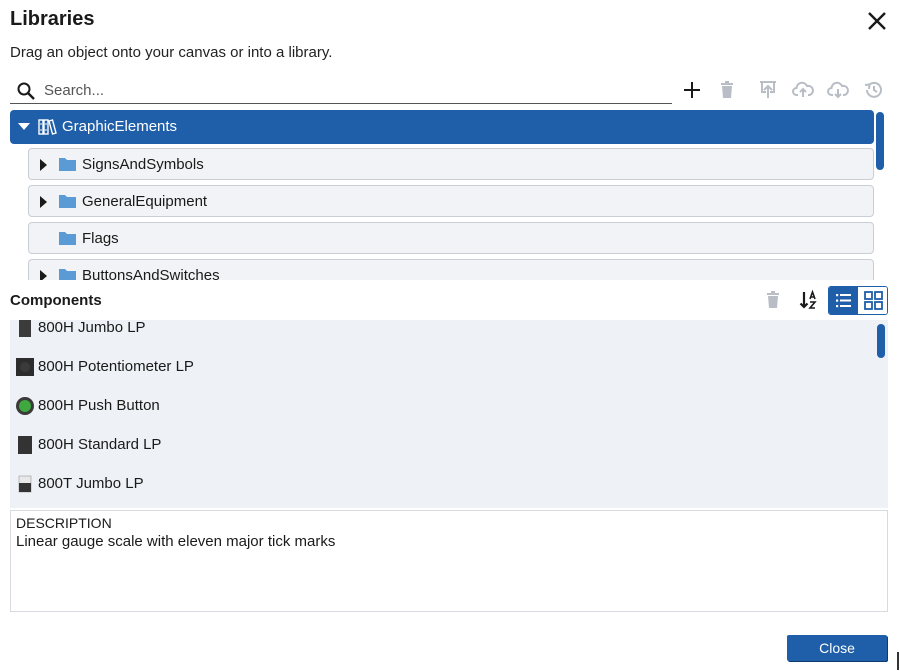 This screenshot has width=900, height=671. I want to click on tree-root-graphicelements: GraphicElements, so click(442, 127).